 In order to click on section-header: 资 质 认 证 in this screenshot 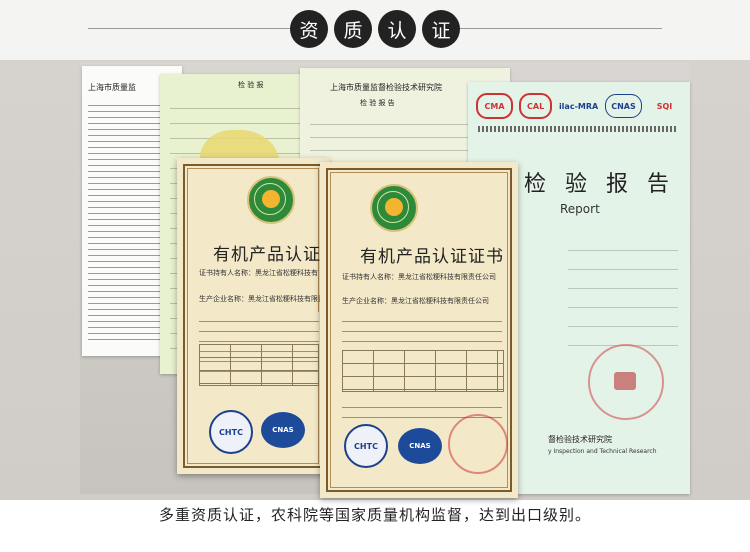, I will do `click(375, 29)`.